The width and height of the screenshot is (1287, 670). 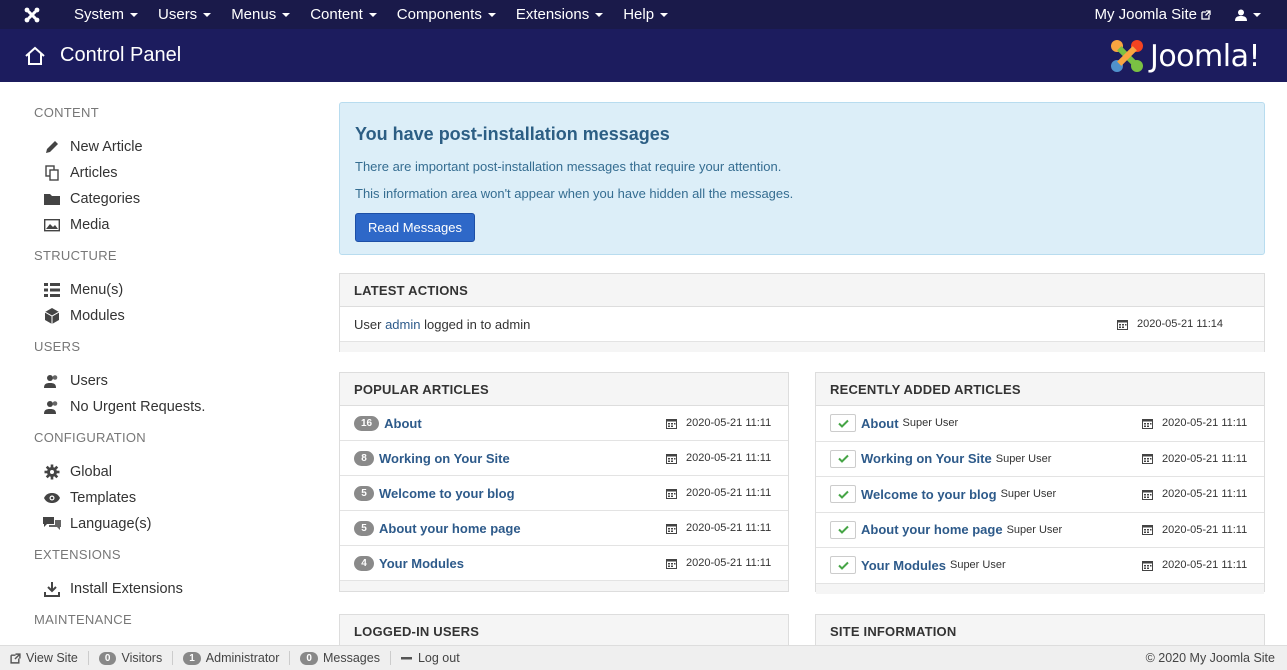 I want to click on menu-help: Help, so click(x=645, y=14).